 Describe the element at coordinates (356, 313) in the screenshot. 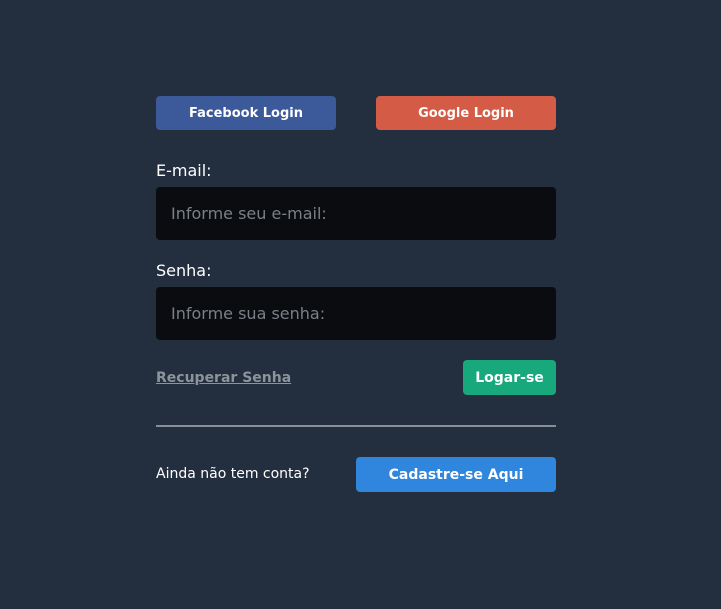

I see `password-field` at that location.